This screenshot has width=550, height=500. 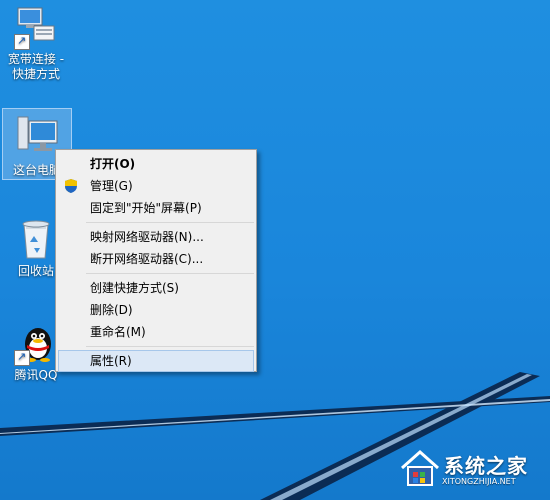 What do you see at coordinates (36, 238) in the screenshot?
I see `recycle-bin-icon` at bounding box center [36, 238].